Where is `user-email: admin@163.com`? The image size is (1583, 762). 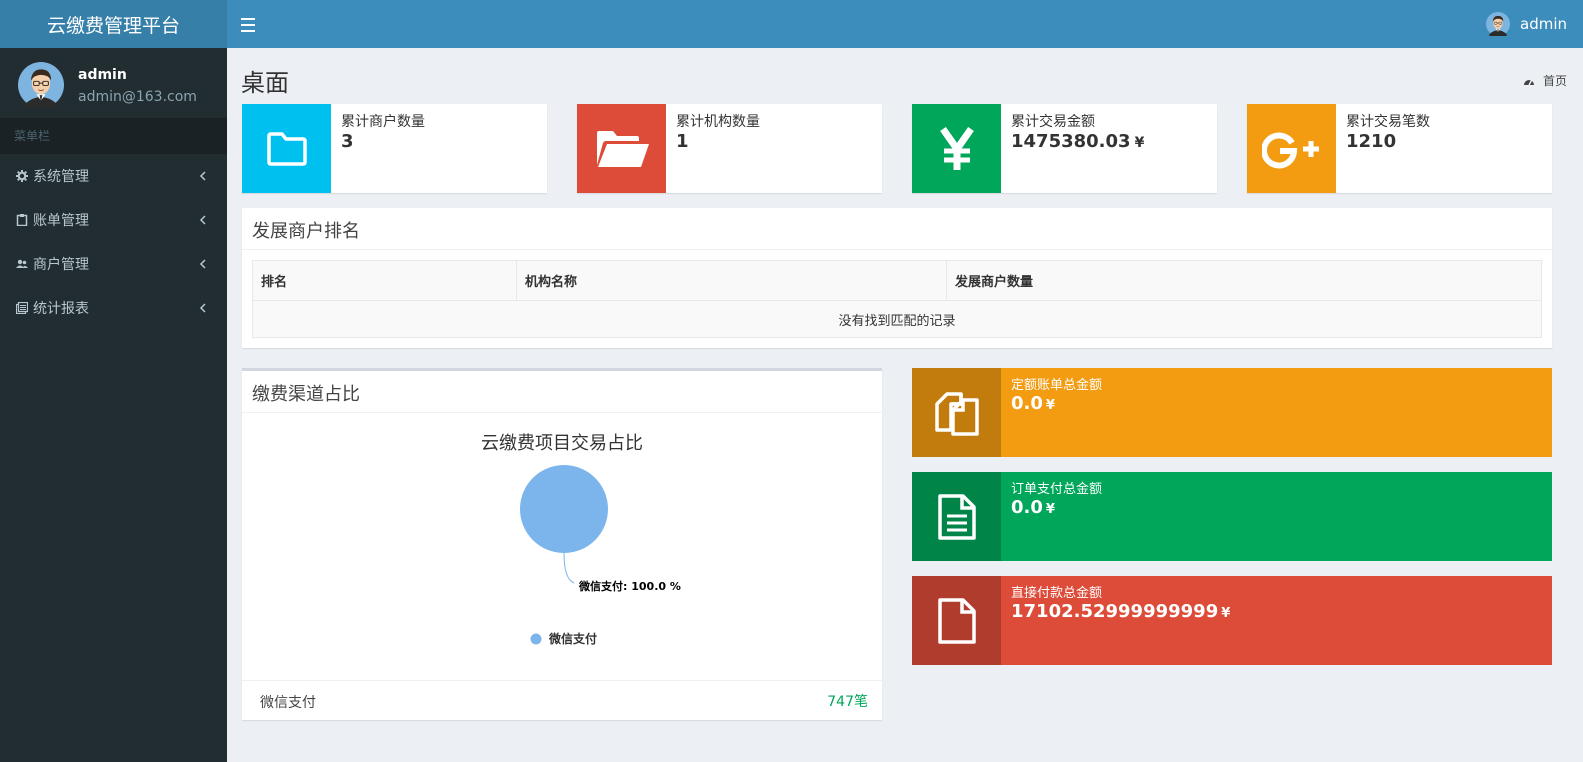 user-email: admin@163.com is located at coordinates (137, 97).